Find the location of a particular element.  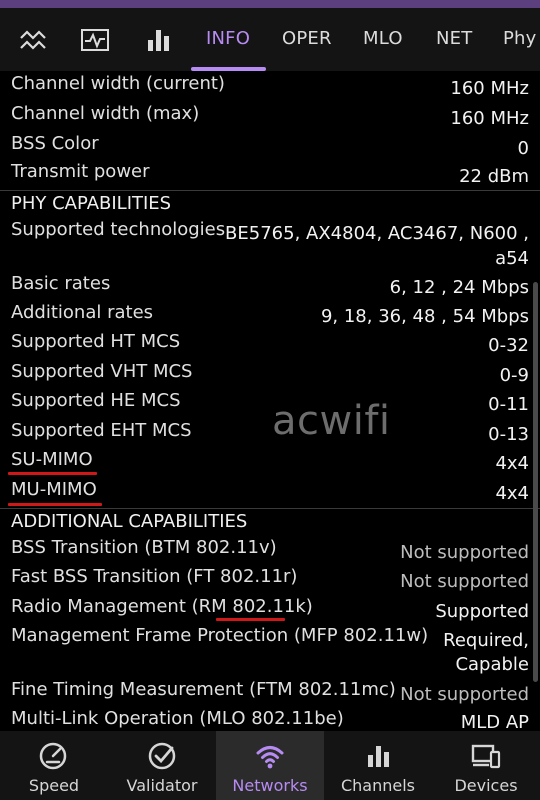

rm-802-11k-highlight-underline is located at coordinates (250, 619).